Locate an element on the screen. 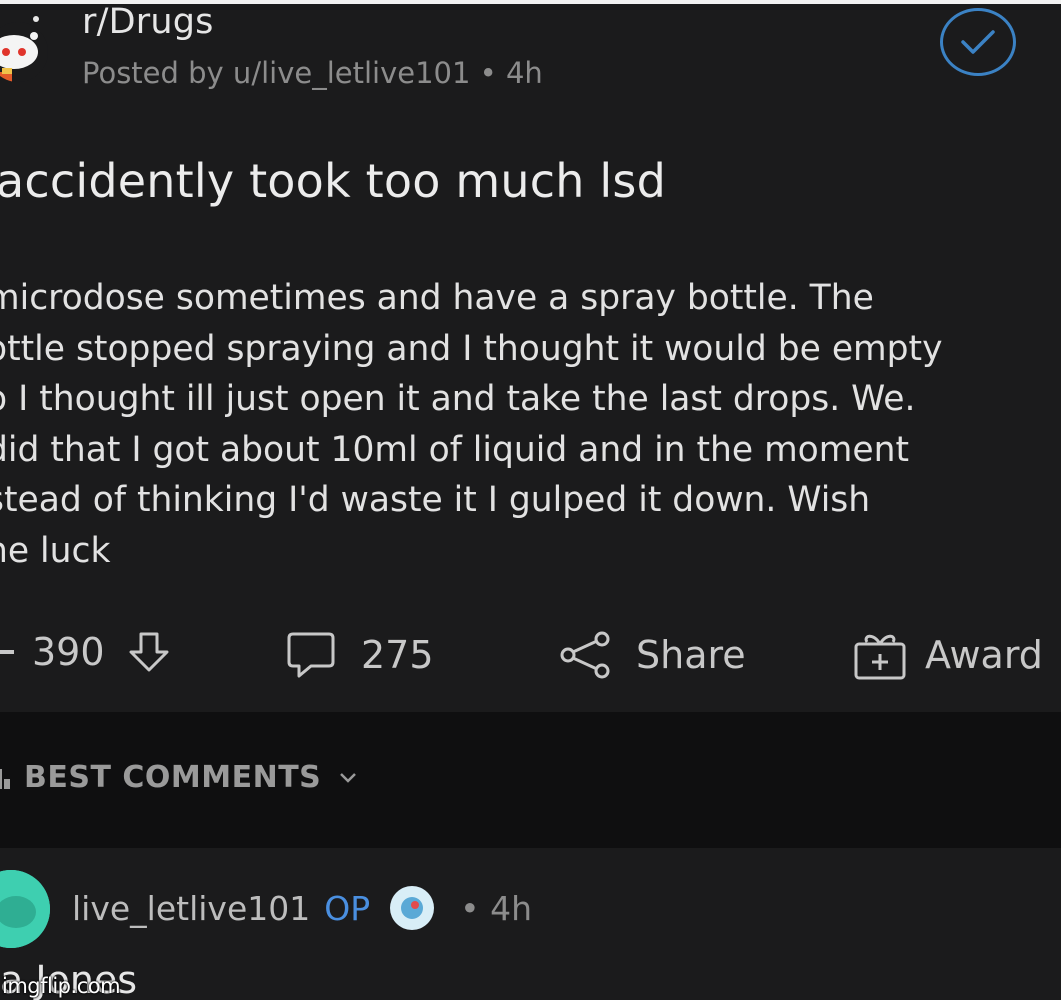  post-action-bar: 390 275 Share Award is located at coordinates (530, 660).